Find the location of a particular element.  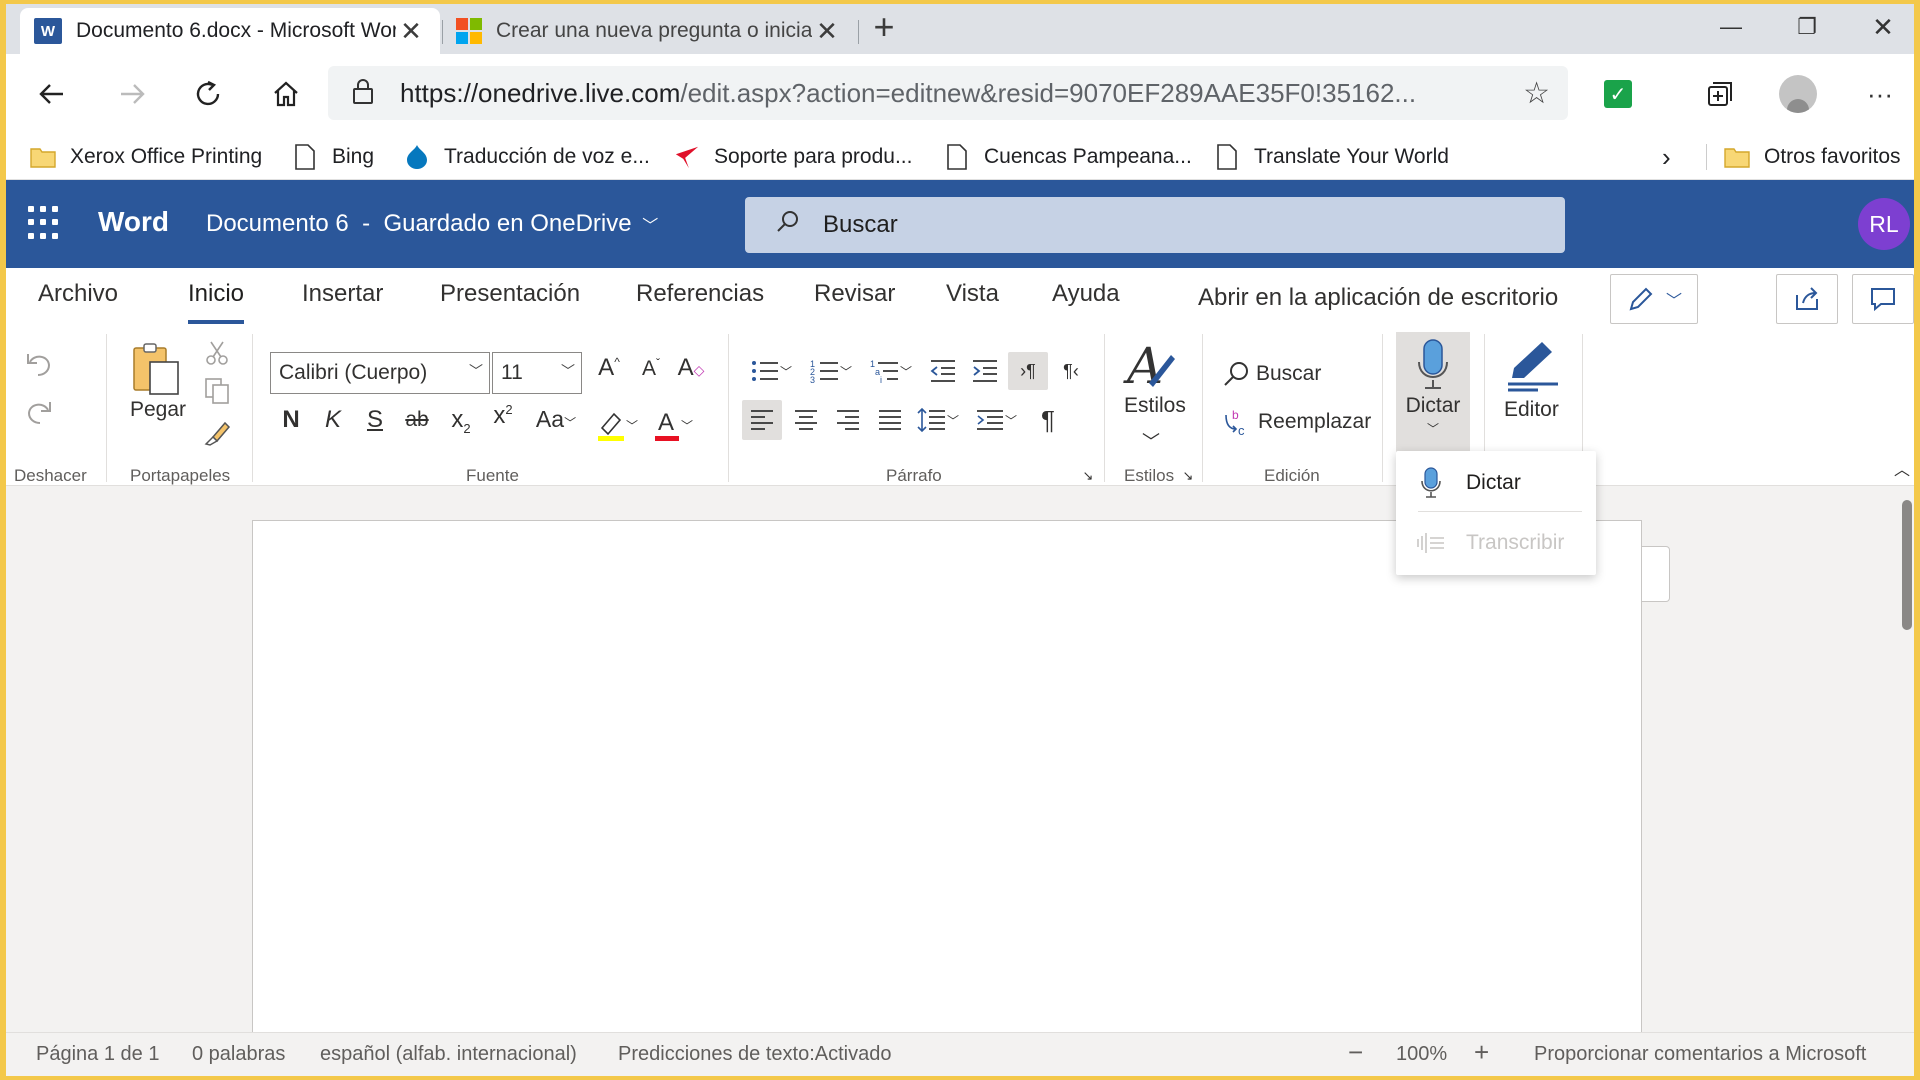

favorite-translate: Translate Your World is located at coordinates (1331, 157).